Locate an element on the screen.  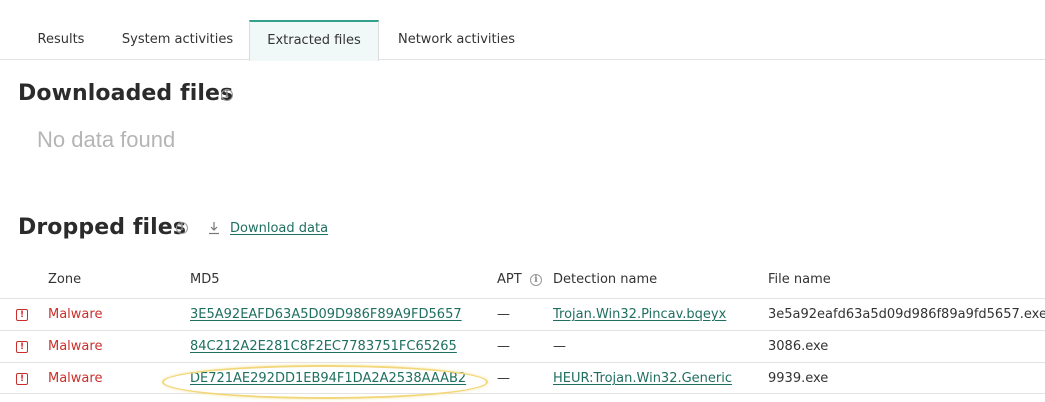
column-header-zone: Zone is located at coordinates (64, 279).